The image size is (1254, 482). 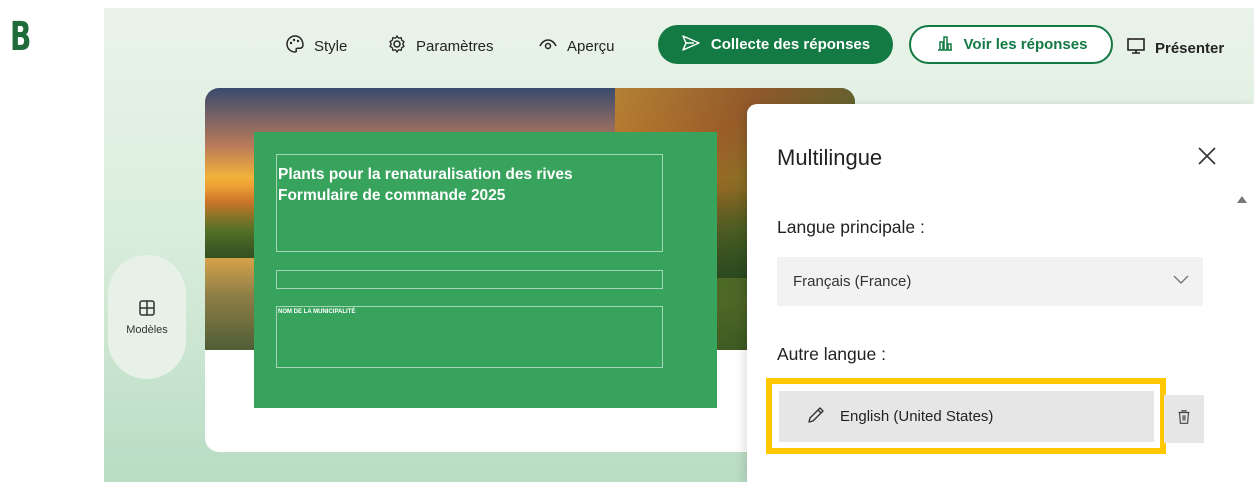 I want to click on voir-reponses-button: Voir les réponses, so click(x=1011, y=44).